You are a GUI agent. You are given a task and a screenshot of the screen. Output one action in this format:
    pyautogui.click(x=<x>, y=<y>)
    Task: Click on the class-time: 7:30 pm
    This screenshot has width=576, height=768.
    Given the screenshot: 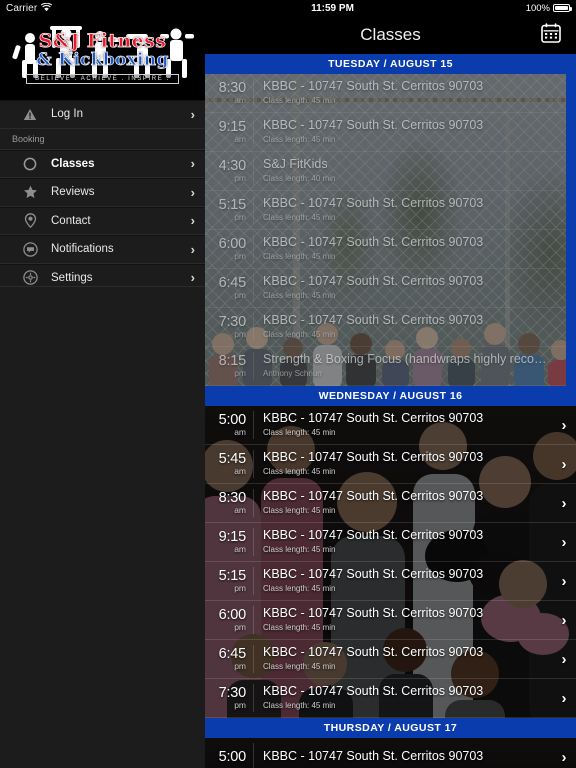 What is the action you would take?
    pyautogui.click(x=231, y=697)
    